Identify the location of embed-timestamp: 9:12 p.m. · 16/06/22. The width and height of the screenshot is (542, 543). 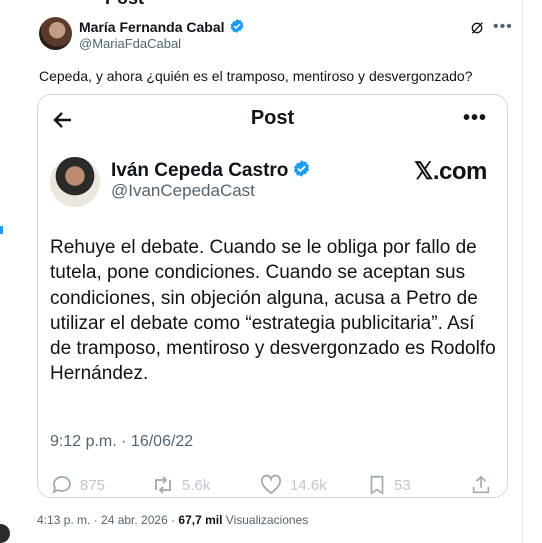
(122, 441).